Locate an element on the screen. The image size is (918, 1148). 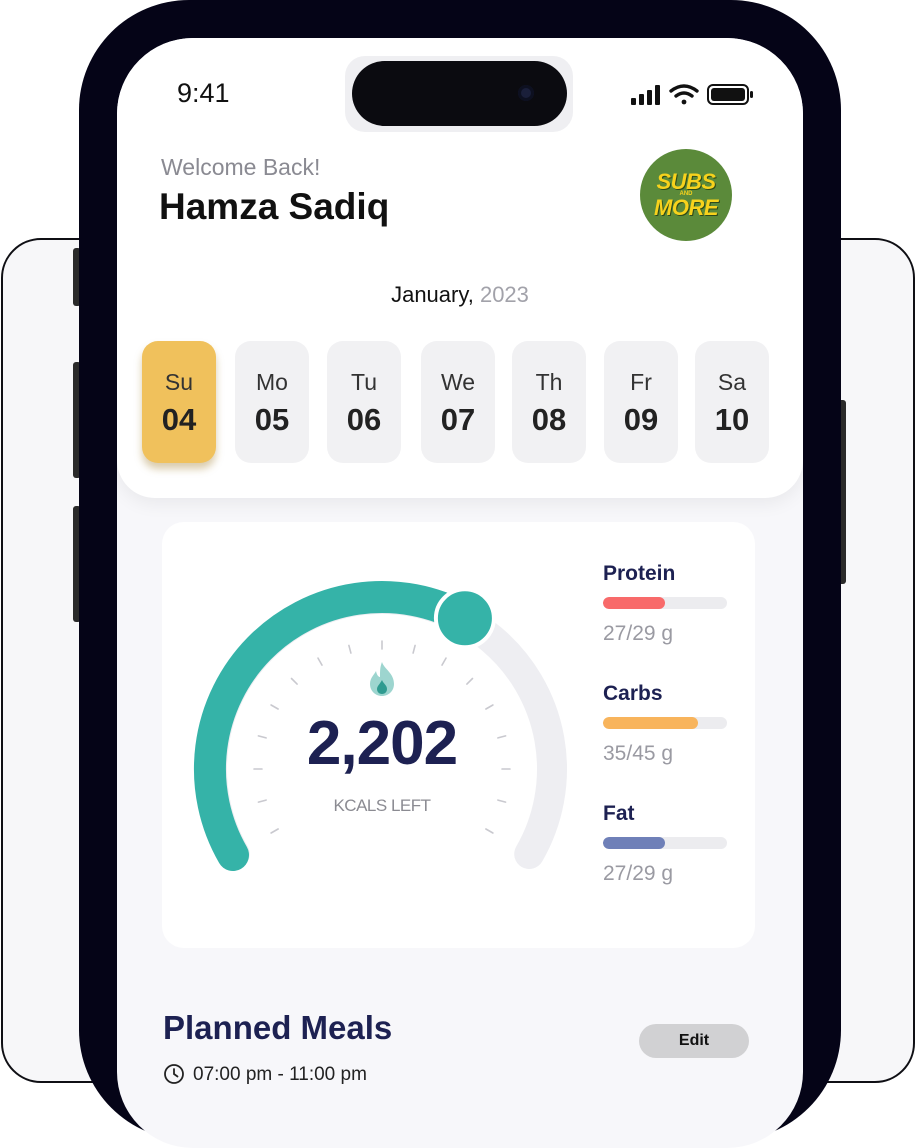
day-name: Fr is located at coordinates (641, 382).